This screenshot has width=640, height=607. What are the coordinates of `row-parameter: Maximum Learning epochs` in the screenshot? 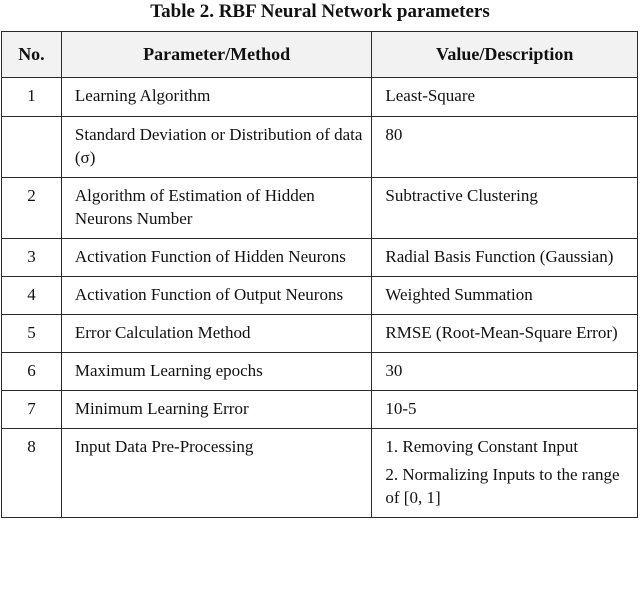 It's located at (216, 371).